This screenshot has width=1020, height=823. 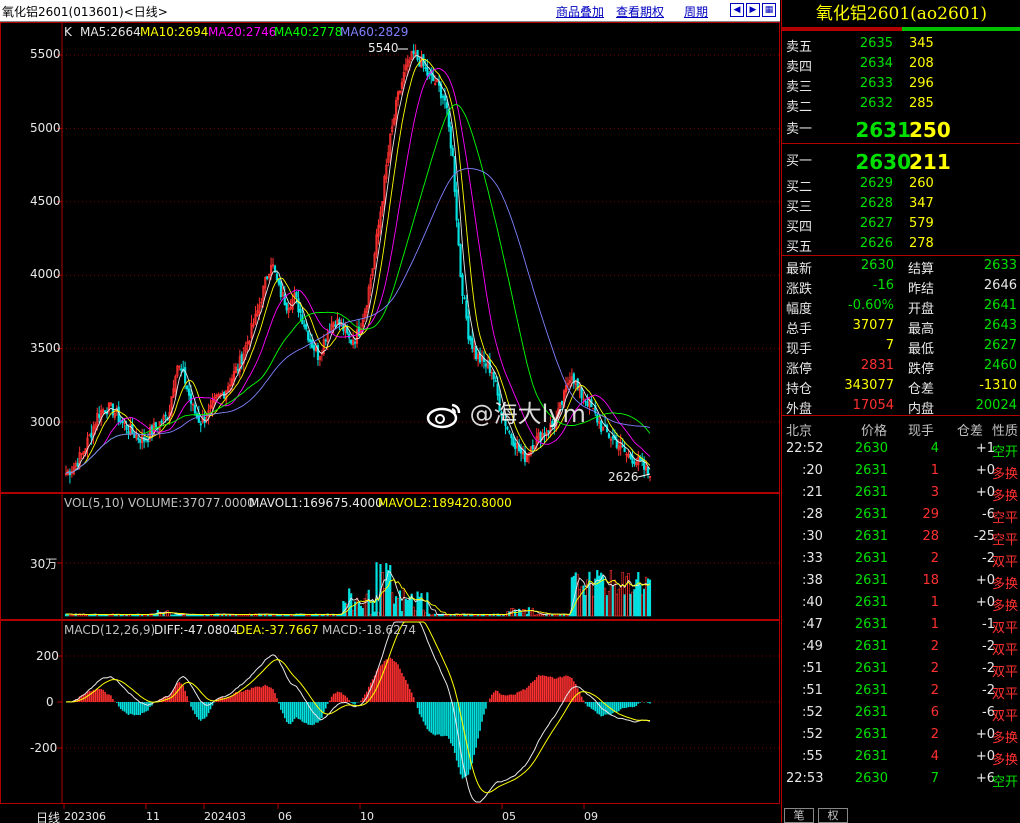 What do you see at coordinates (934, 756) in the screenshot?
I see `tick-volume: 4` at bounding box center [934, 756].